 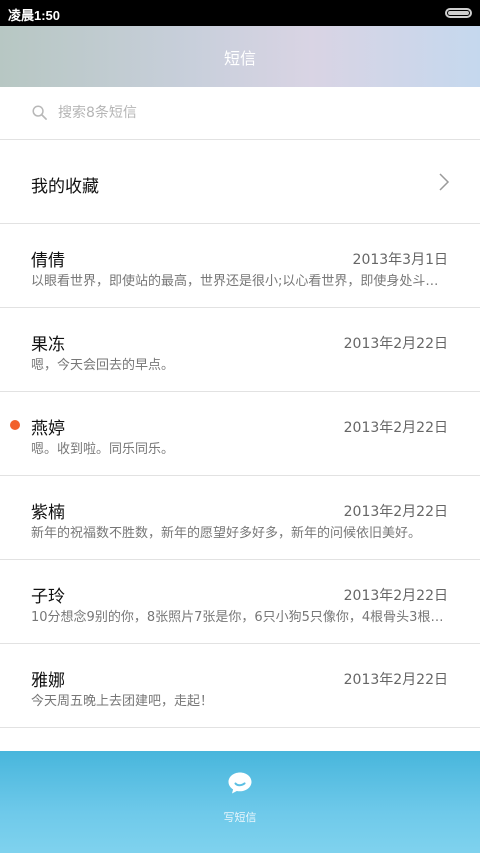 I want to click on message-preview: 新年的祝福数不胜数，新年的愿望好多好多，新年的问候依旧美好。, so click(x=226, y=533).